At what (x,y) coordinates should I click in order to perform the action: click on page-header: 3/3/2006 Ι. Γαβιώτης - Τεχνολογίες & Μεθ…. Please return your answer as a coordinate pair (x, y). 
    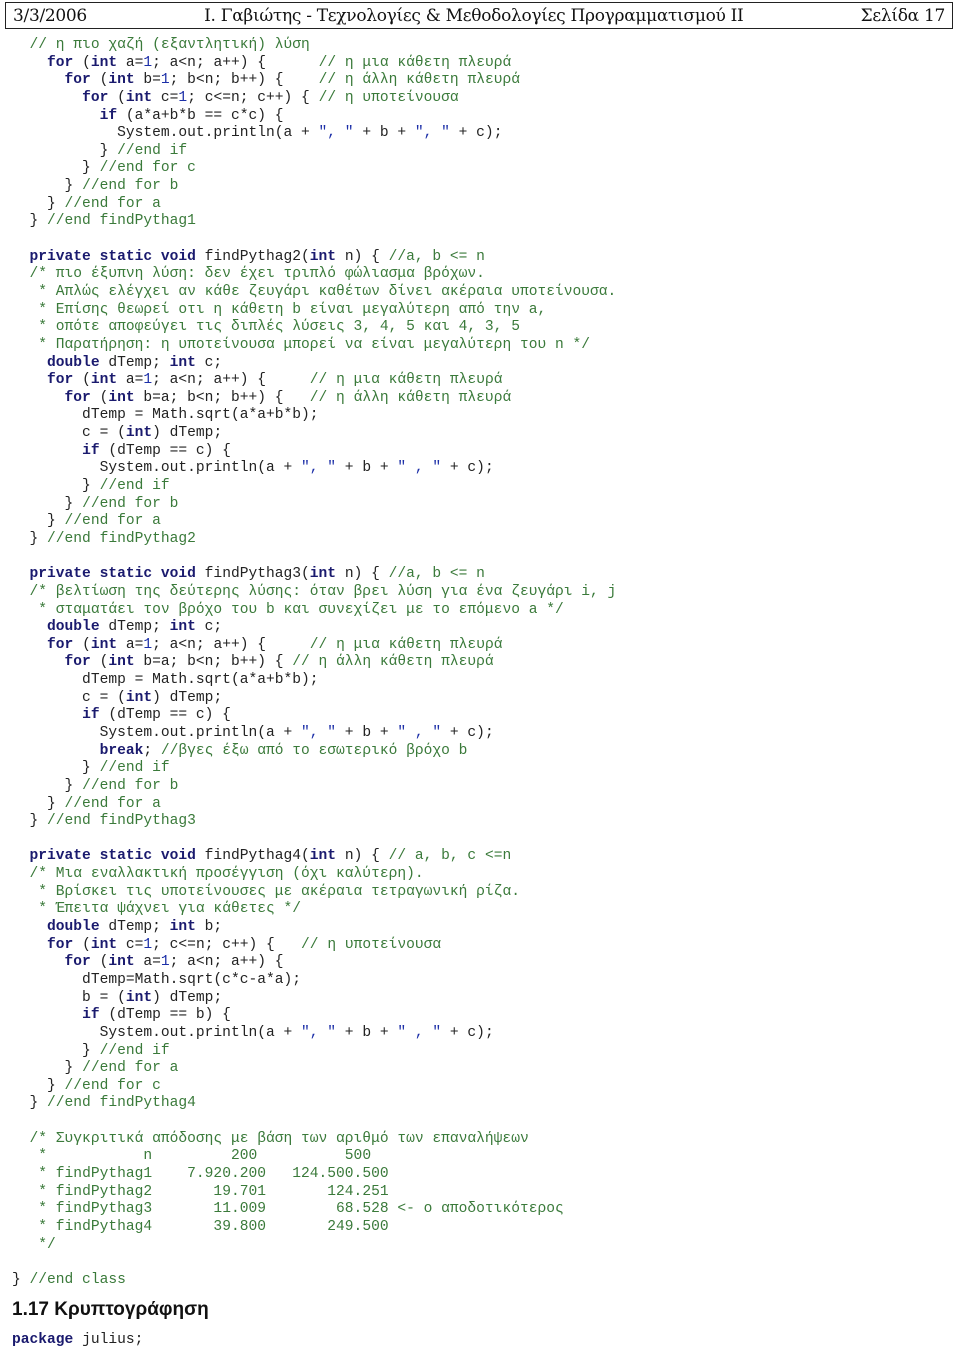
    Looking at the image, I should click on (479, 15).